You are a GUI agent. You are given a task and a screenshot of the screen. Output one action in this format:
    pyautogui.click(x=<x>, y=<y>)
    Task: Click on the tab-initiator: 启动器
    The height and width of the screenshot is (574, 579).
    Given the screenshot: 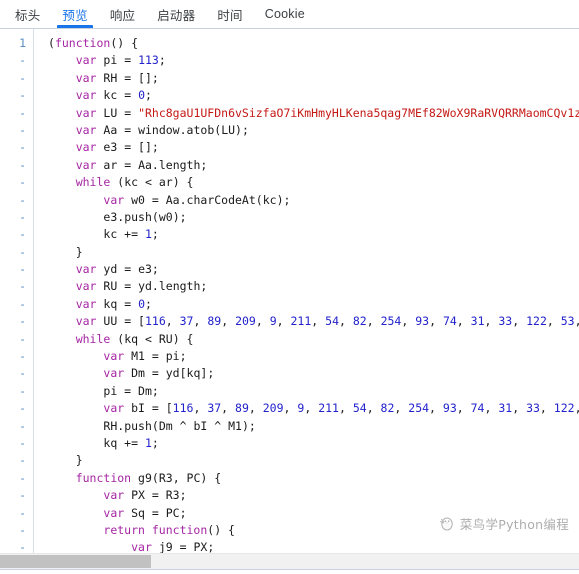 What is the action you would take?
    pyautogui.click(x=176, y=14)
    